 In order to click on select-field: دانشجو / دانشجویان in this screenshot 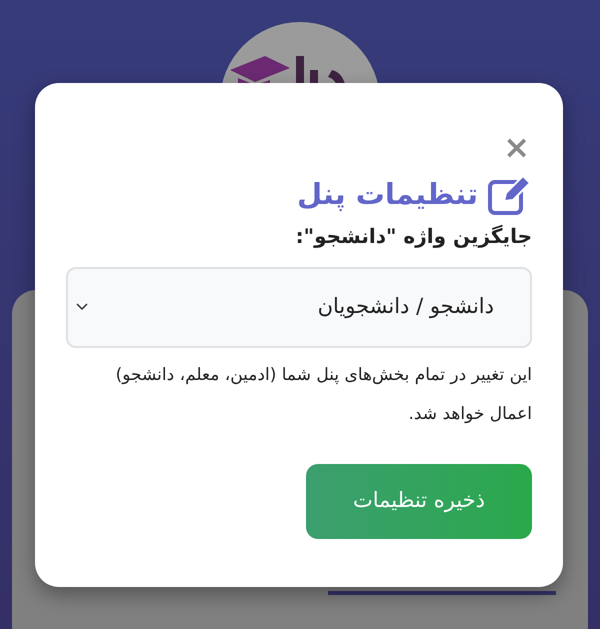, I will do `click(299, 307)`.